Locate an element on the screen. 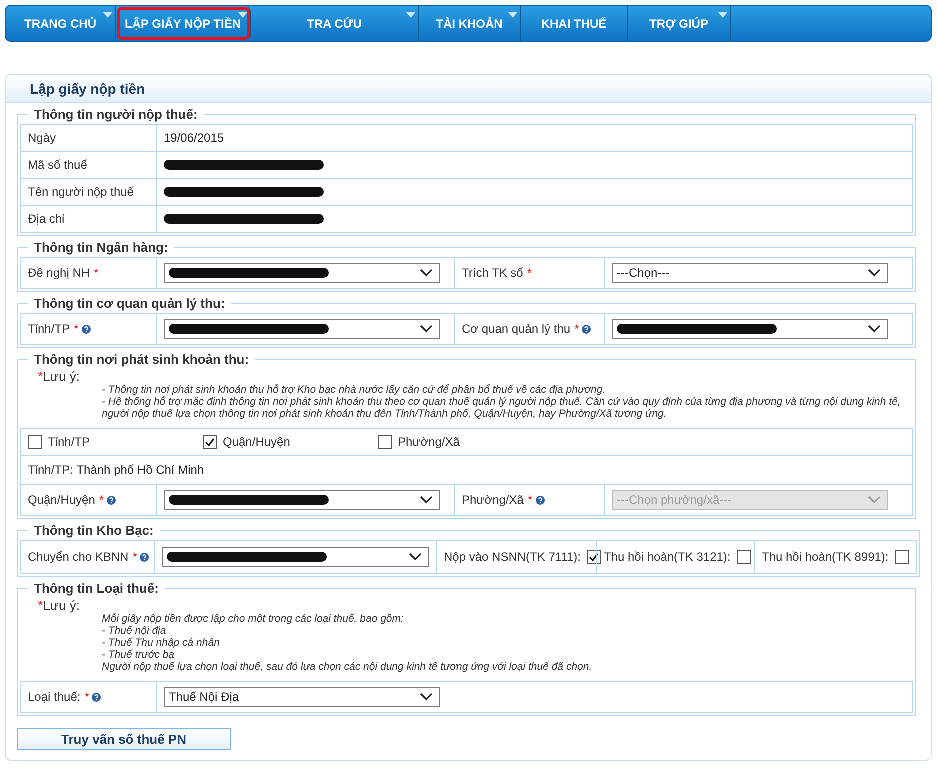 The width and height of the screenshot is (937, 781). nav-item: TRỢ GIÚP is located at coordinates (679, 23).